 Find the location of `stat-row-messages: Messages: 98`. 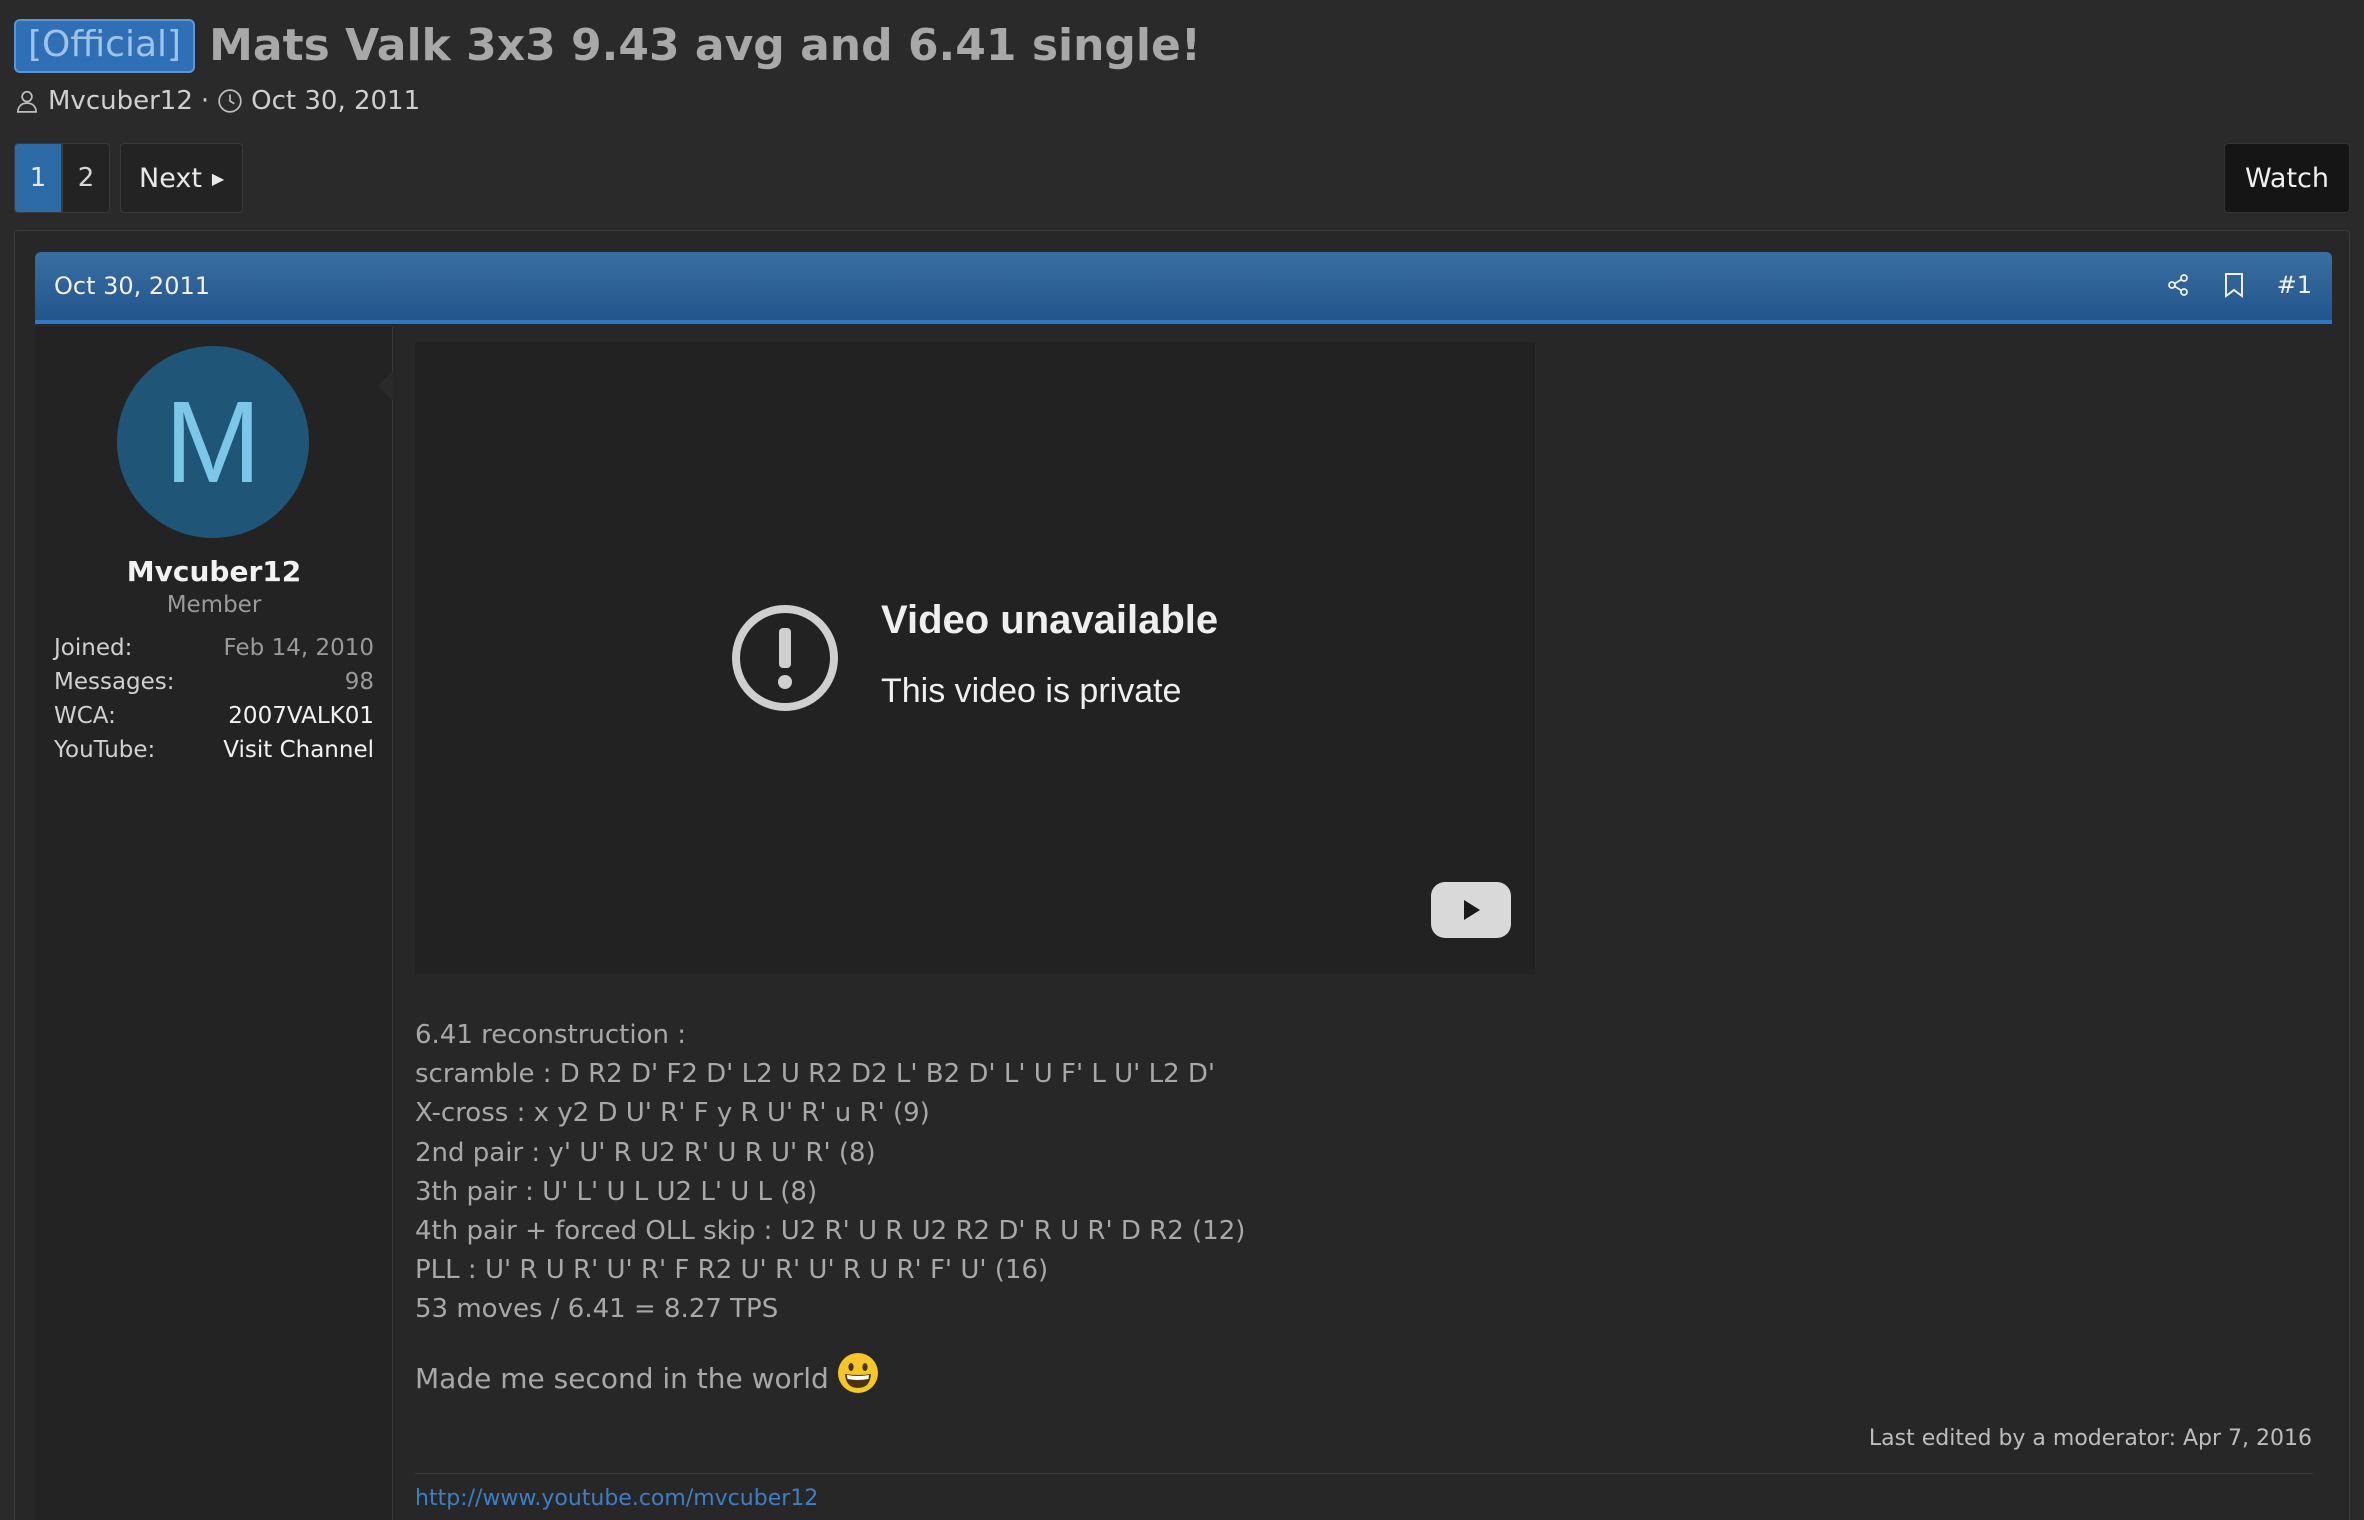

stat-row-messages: Messages: 98 is located at coordinates (214, 682).